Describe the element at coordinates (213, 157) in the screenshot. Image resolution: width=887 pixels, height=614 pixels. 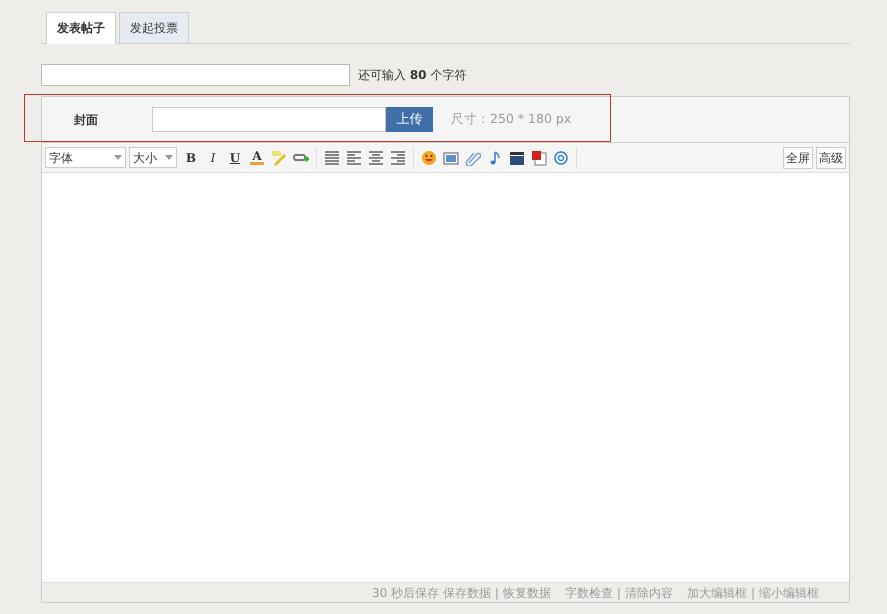
I see `italic-button: I` at that location.